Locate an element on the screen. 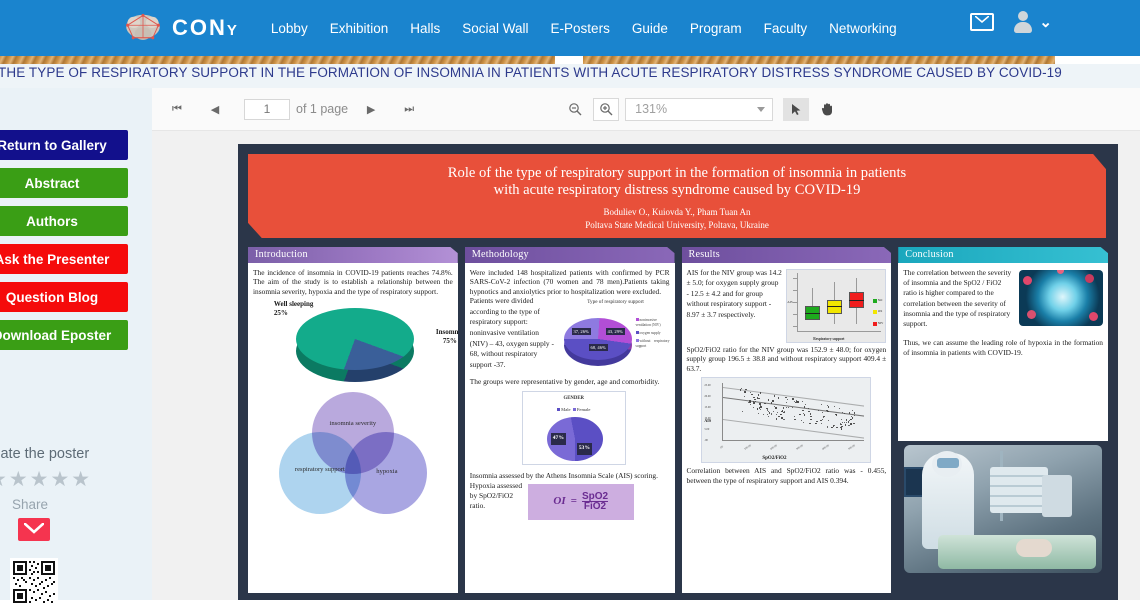 The height and width of the screenshot is (606, 1140). nav-item-faculty: Faculty is located at coordinates (786, 28).